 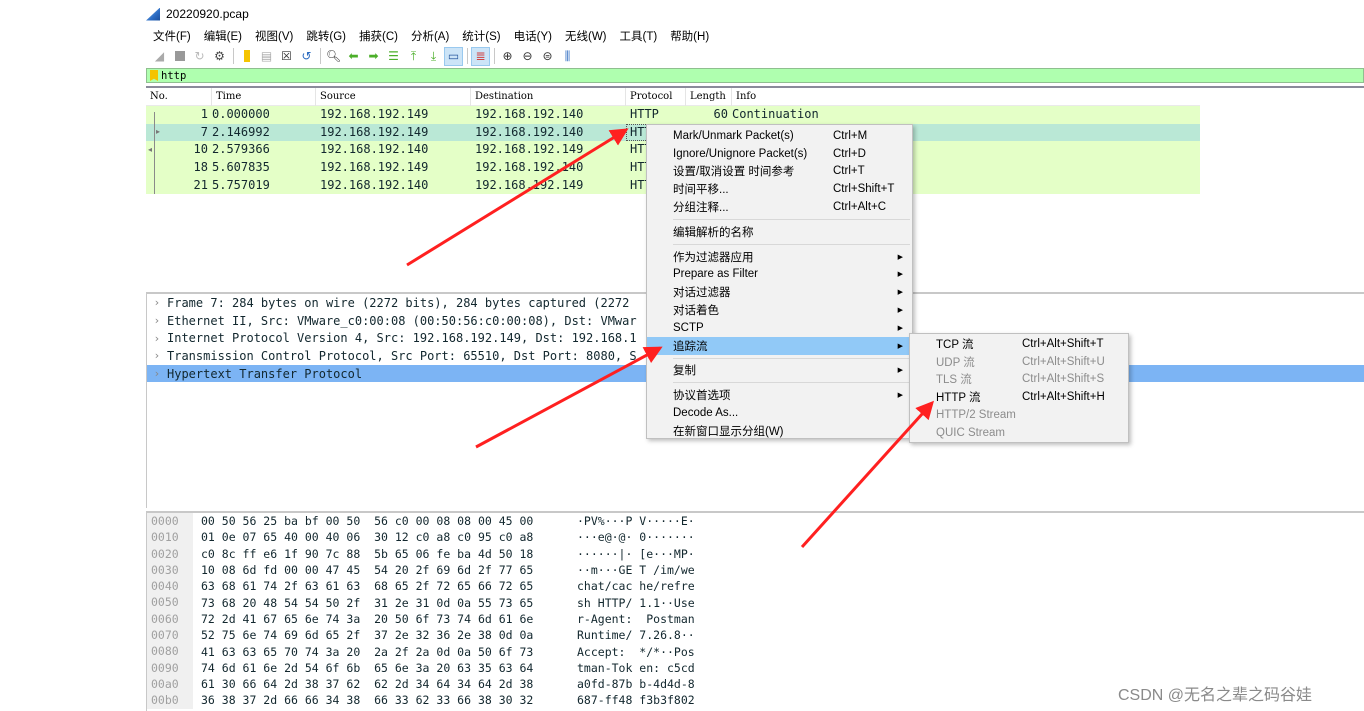 I want to click on column-header-no: No., so click(x=179, y=96).